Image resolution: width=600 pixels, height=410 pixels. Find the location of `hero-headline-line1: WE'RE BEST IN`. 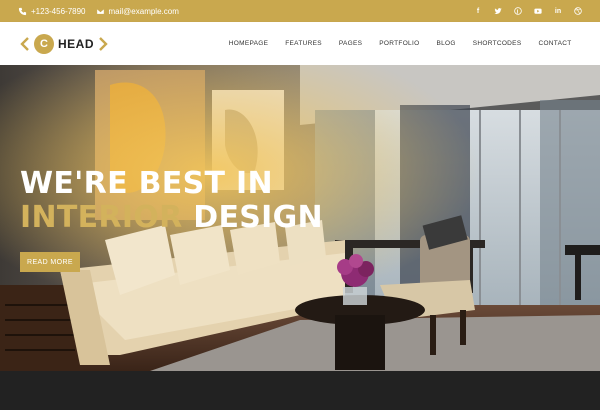

hero-headline-line1: WE'RE BEST IN is located at coordinates (146, 183).